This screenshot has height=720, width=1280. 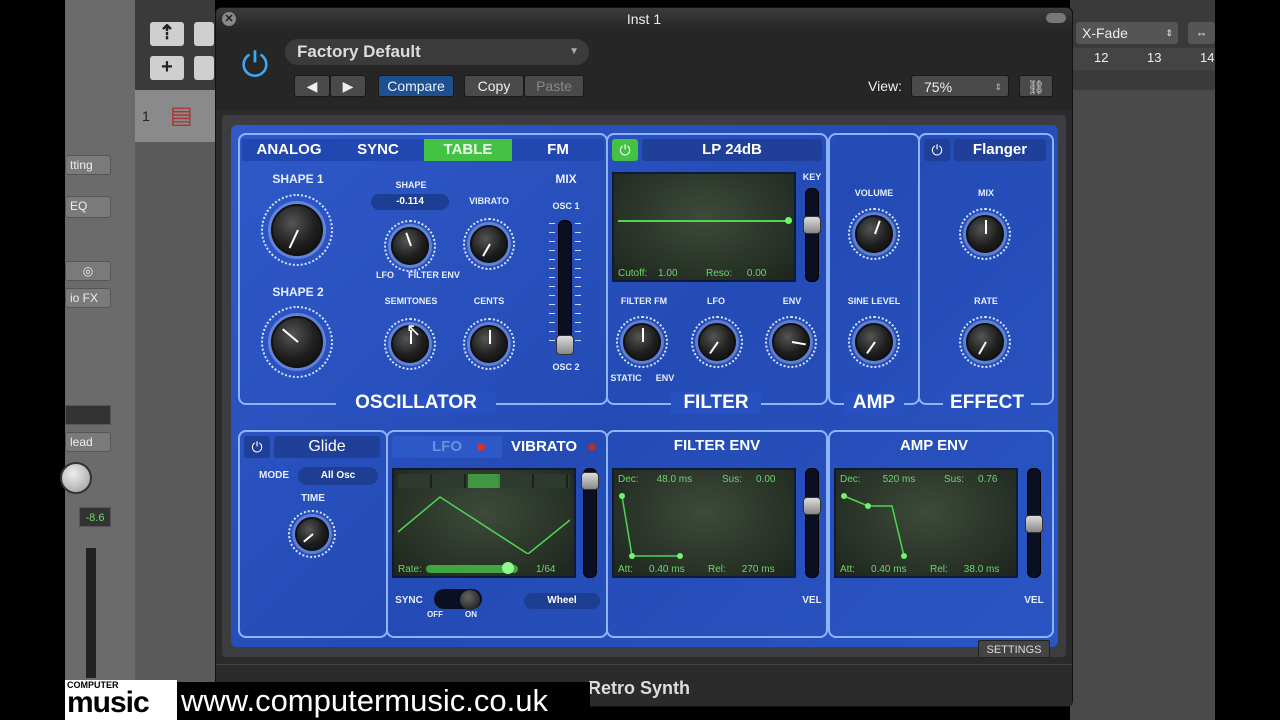 What do you see at coordinates (204, 68) in the screenshot?
I see `track-view-button` at bounding box center [204, 68].